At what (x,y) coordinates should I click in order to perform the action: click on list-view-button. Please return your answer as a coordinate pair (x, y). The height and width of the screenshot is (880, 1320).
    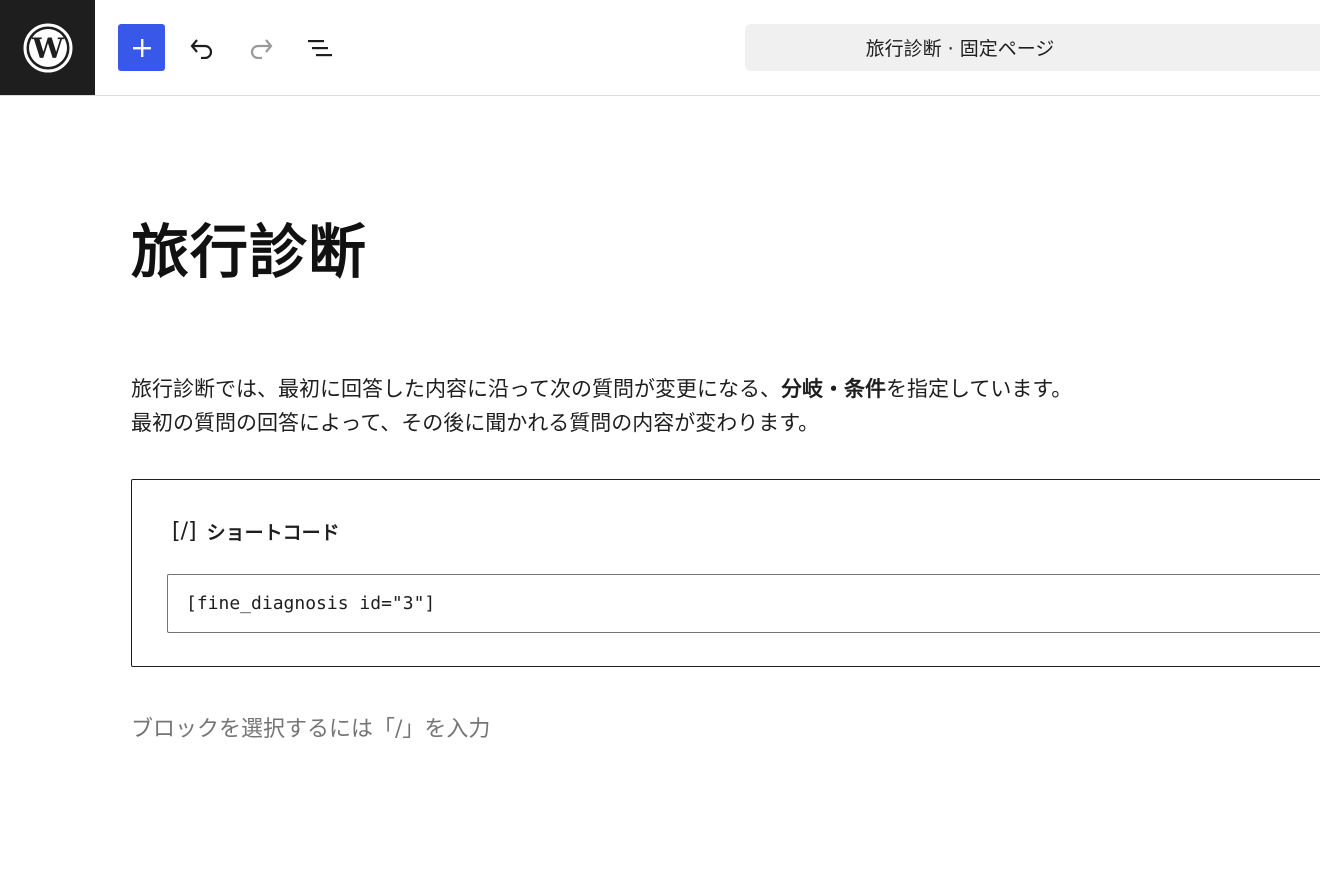
    Looking at the image, I should click on (319, 47).